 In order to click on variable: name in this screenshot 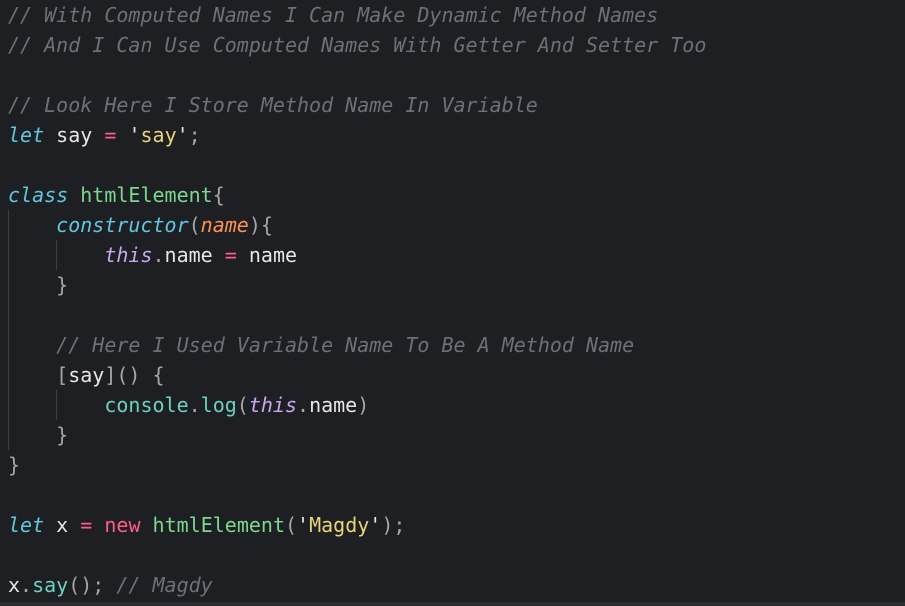, I will do `click(273, 255)`.